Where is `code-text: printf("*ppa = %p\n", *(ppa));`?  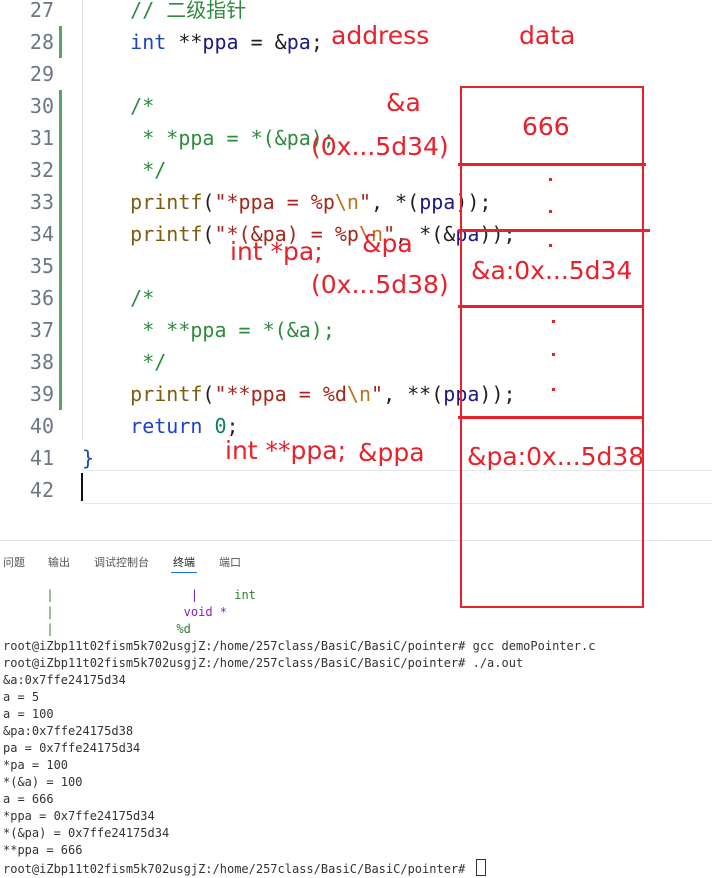
code-text: printf("*ppa = %p\n", *(ppa)); is located at coordinates (286, 202).